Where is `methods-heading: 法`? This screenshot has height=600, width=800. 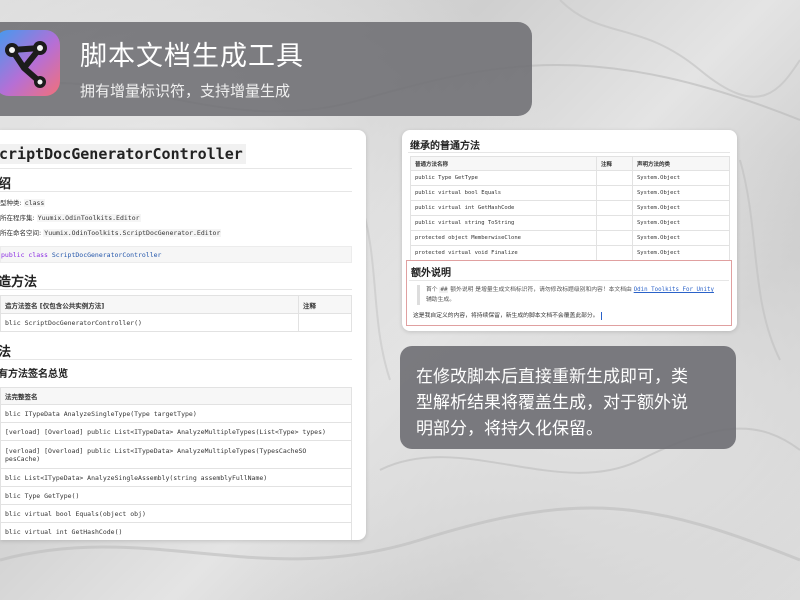 methods-heading: 法 is located at coordinates (6, 352).